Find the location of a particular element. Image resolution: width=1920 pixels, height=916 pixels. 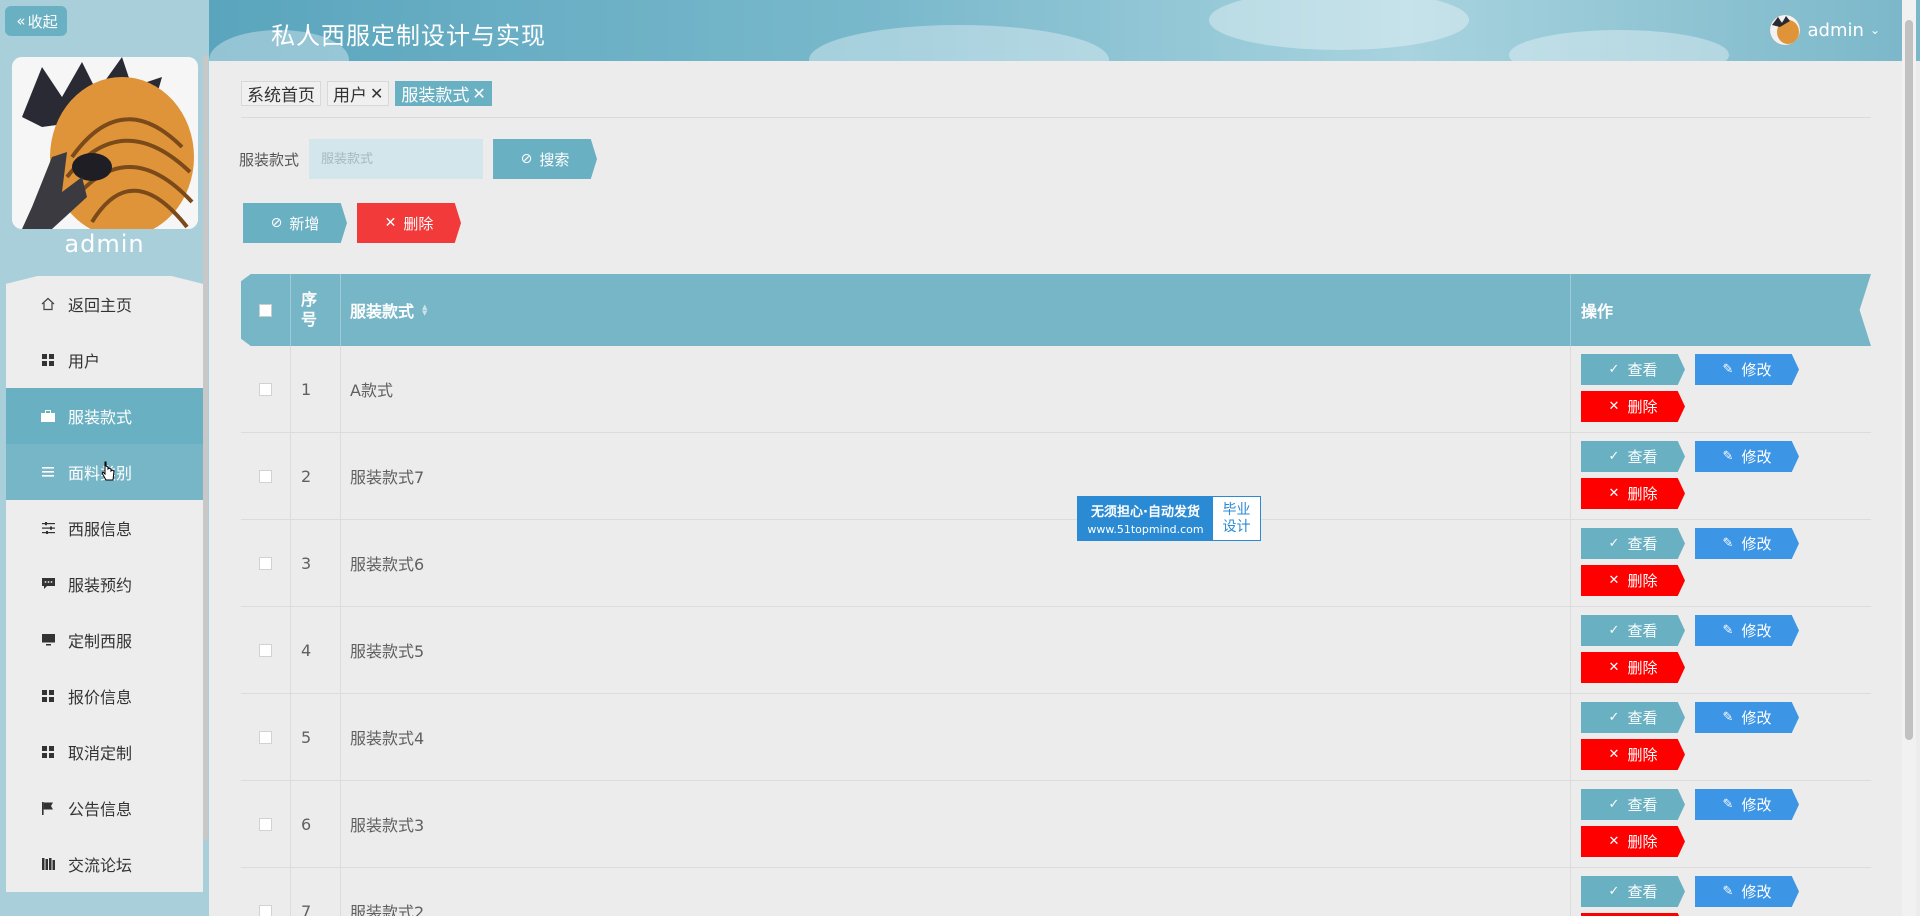

column-header-index: 序号 is located at coordinates (316, 310).